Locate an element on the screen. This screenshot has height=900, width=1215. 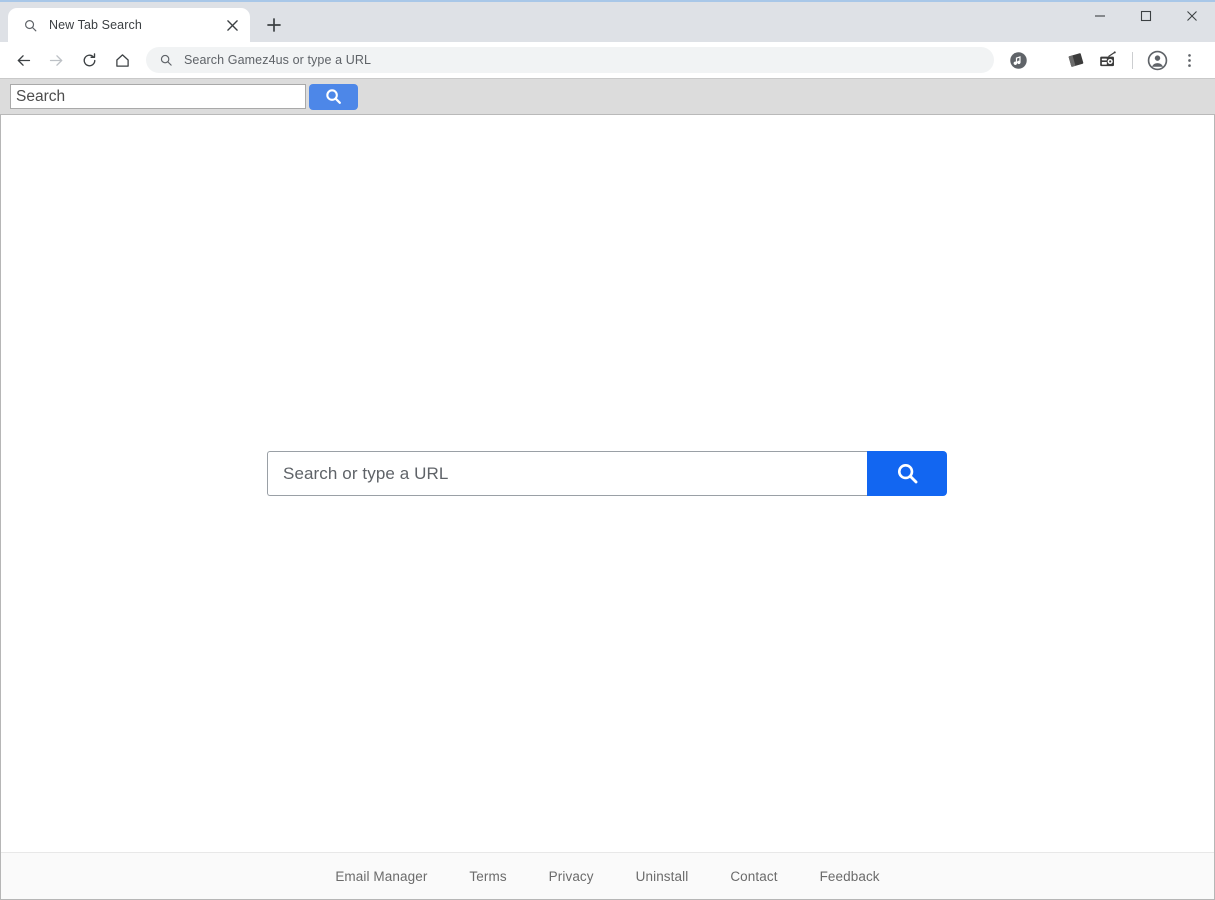
account-circle-icon is located at coordinates (1157, 60).